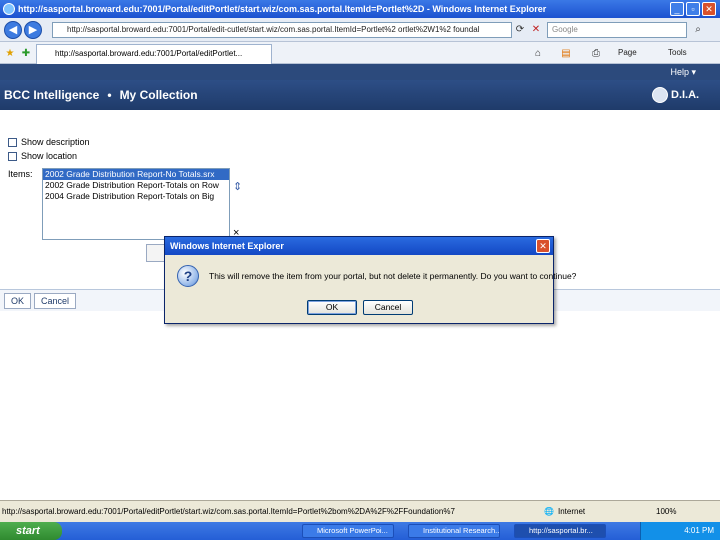 The image size is (720, 540). I want to click on dialog-cancel-button: Cancel, so click(388, 307).